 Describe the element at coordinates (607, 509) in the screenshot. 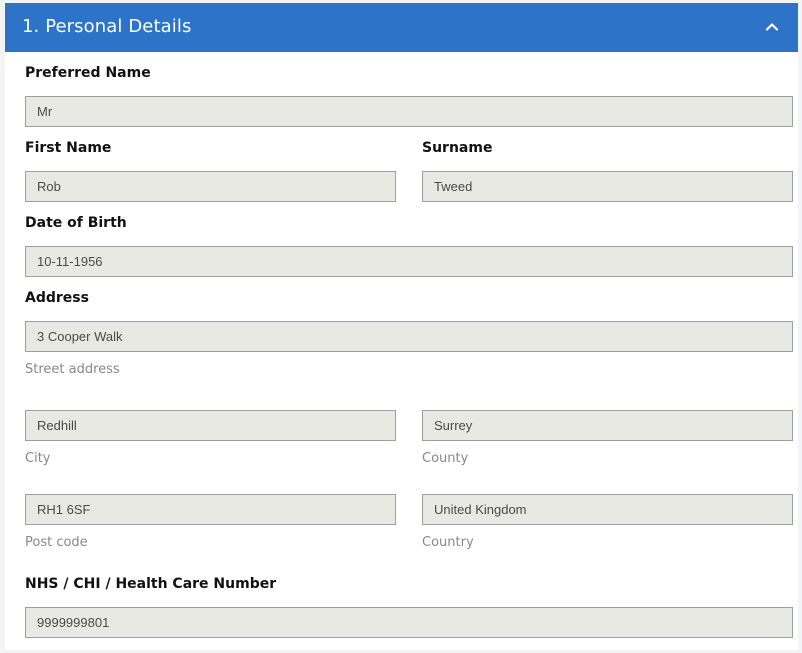

I see `country-input` at that location.